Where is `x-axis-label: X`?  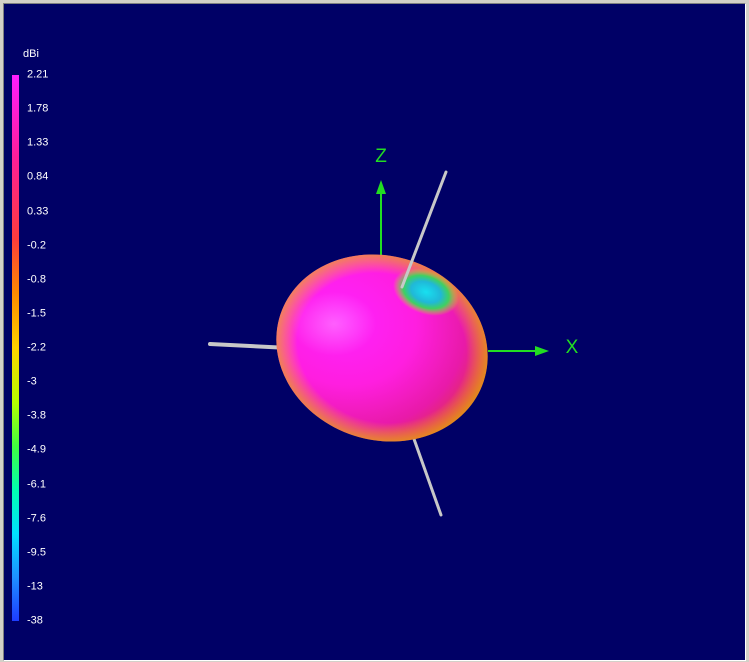
x-axis-label: X is located at coordinates (572, 347).